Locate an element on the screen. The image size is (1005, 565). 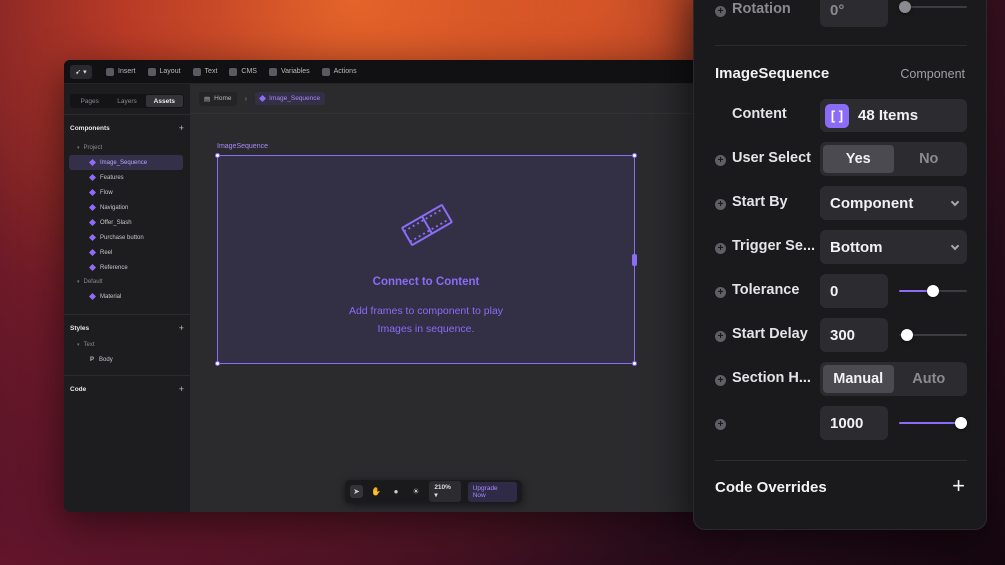
tolerance-input: 0 is located at coordinates (854, 291).